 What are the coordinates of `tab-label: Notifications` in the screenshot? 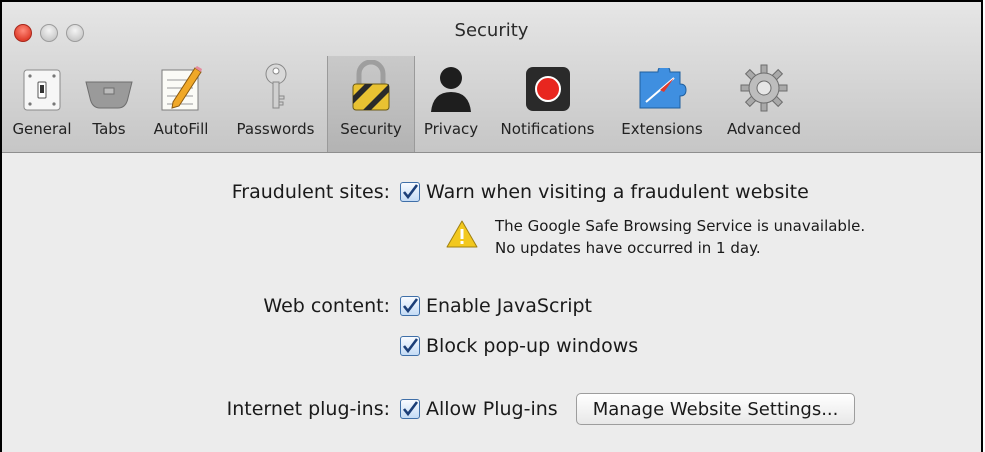 It's located at (547, 129).